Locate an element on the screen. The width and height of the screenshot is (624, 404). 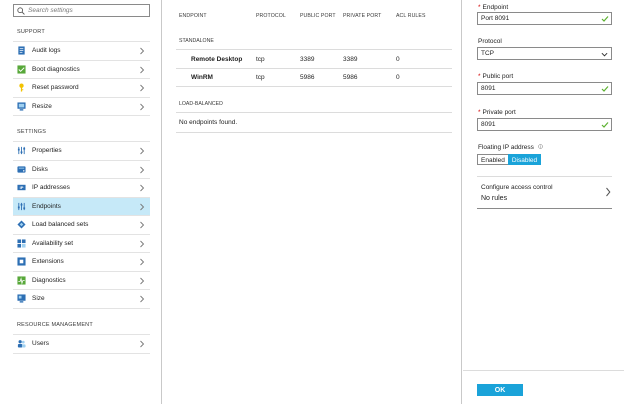
toggle-disabled-option: Disabled is located at coordinates (524, 159).